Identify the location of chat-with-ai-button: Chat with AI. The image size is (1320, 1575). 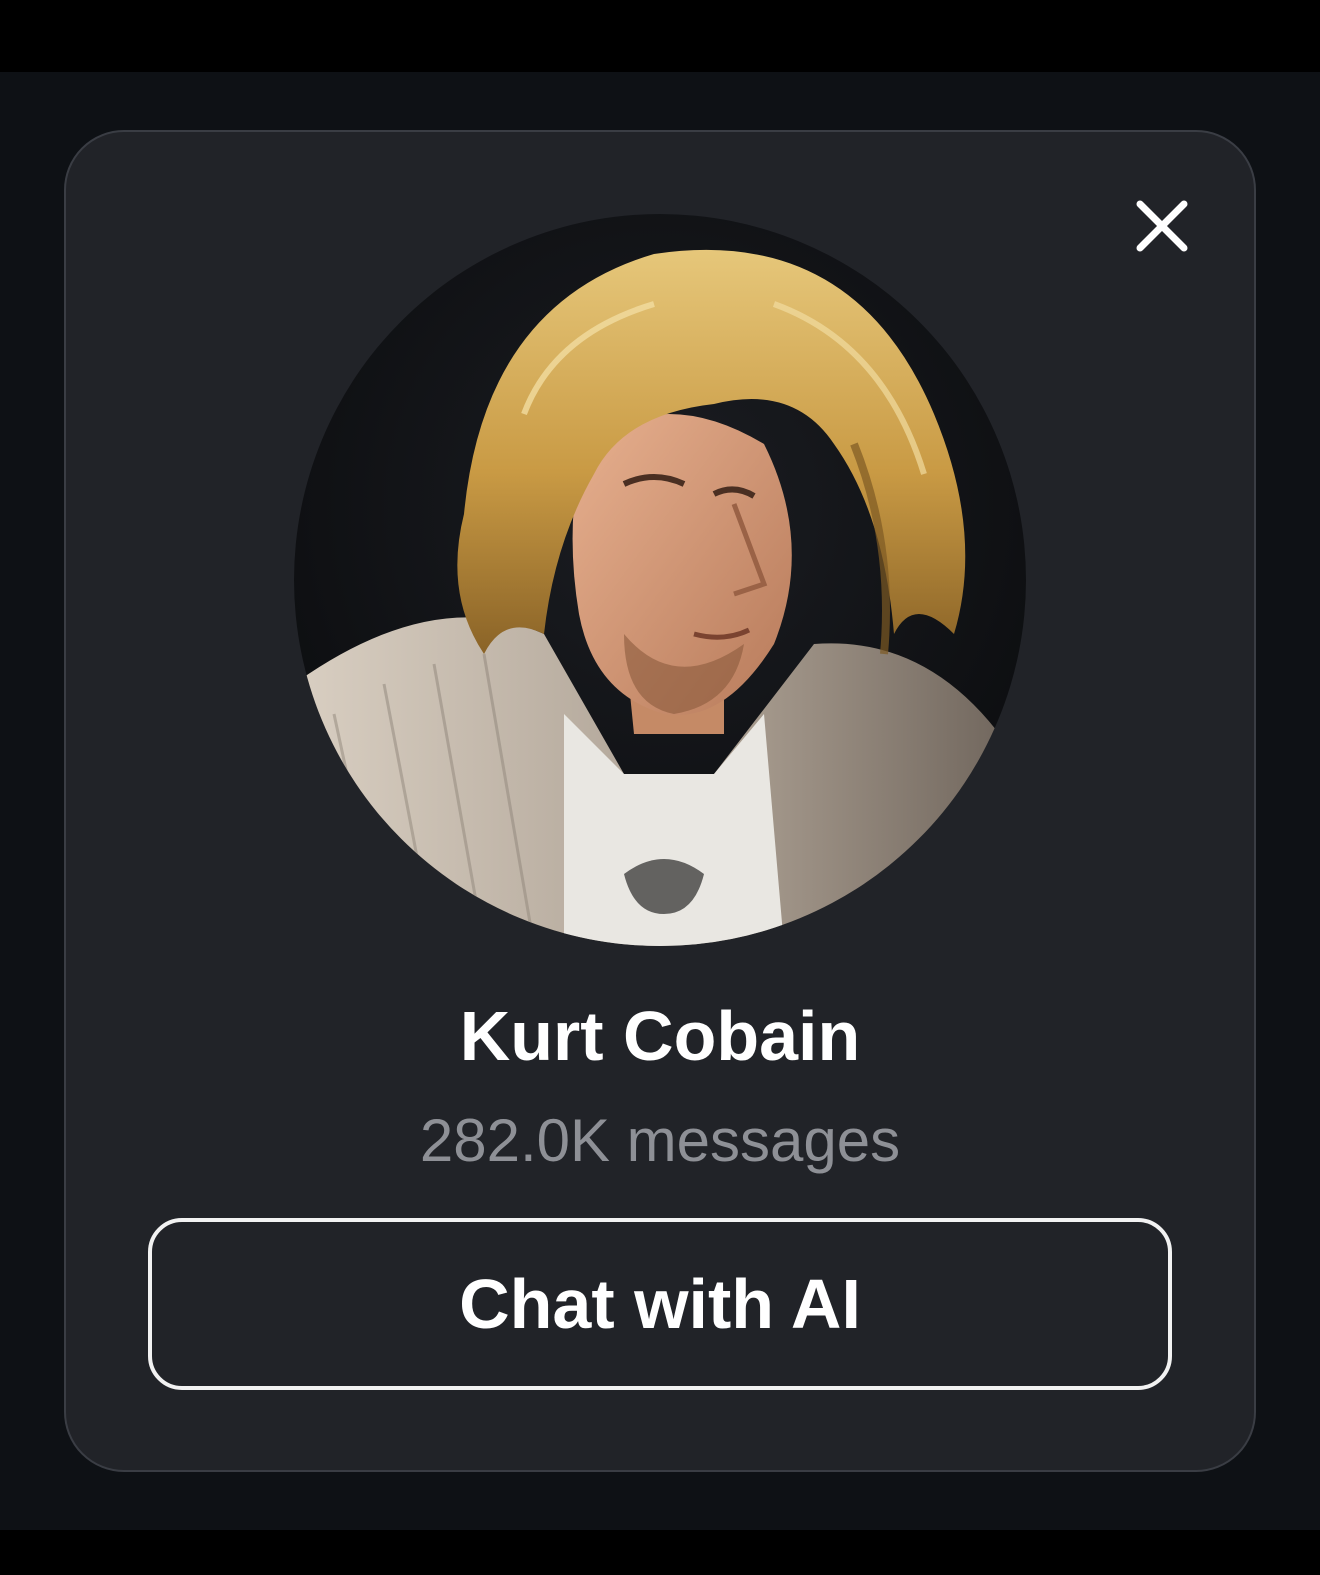
(660, 1304).